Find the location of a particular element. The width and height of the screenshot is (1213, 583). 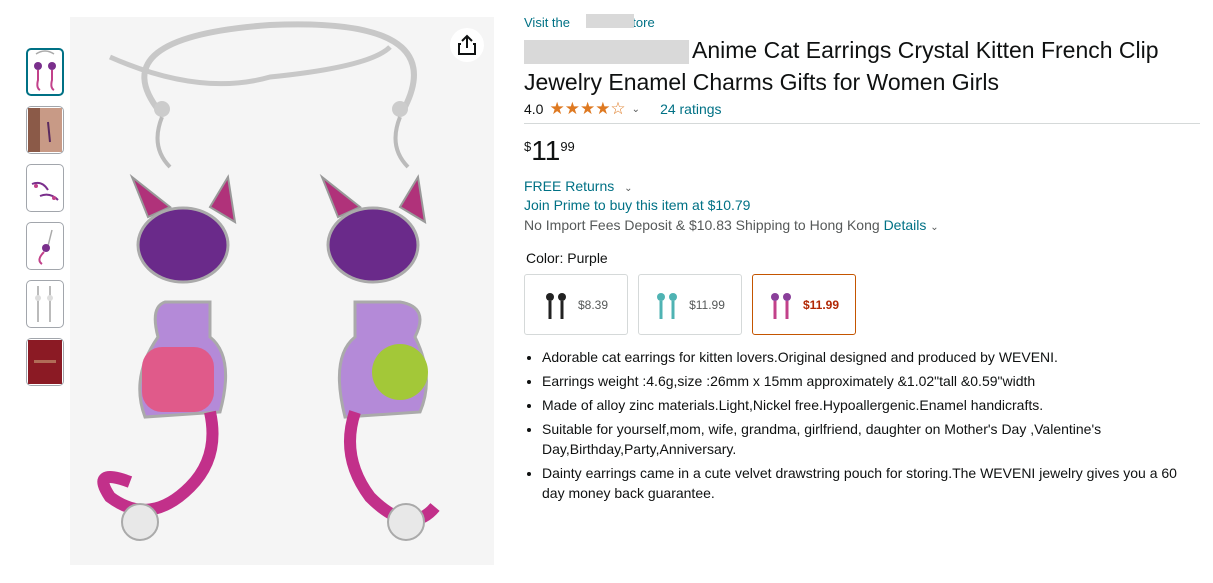

price-fraction: 99 is located at coordinates (567, 146).